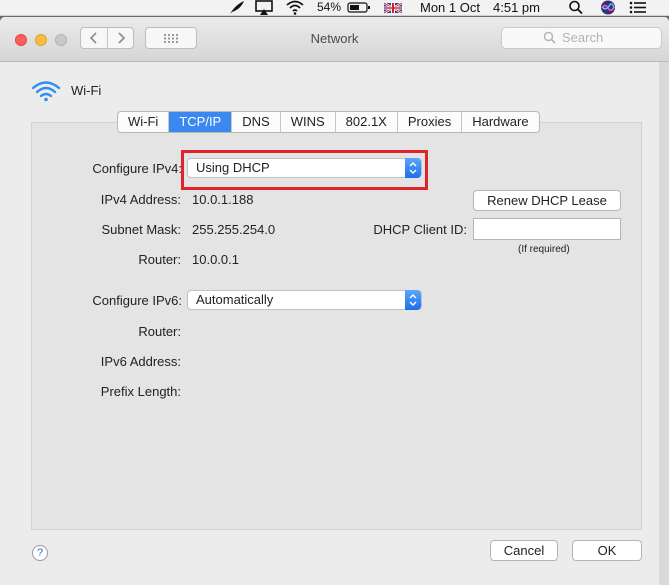 The height and width of the screenshot is (585, 669). I want to click on wifi-service-icon, so click(46, 91).